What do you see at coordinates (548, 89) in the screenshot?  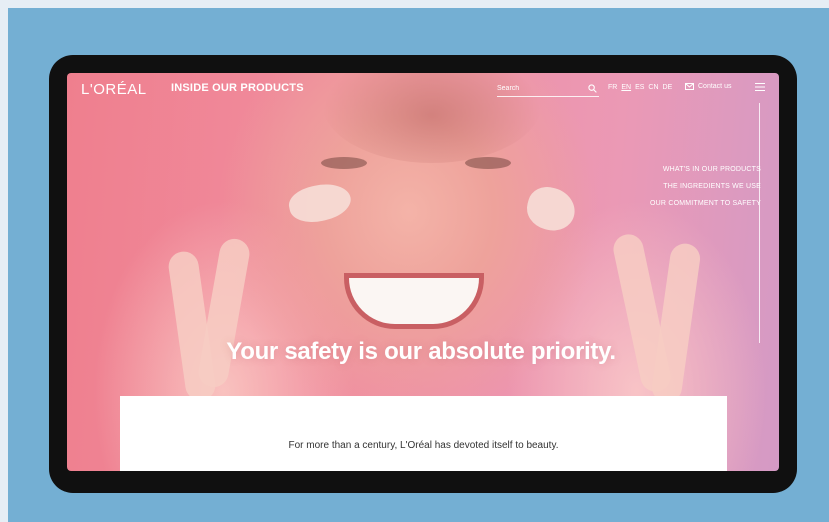 I see `search-input` at bounding box center [548, 89].